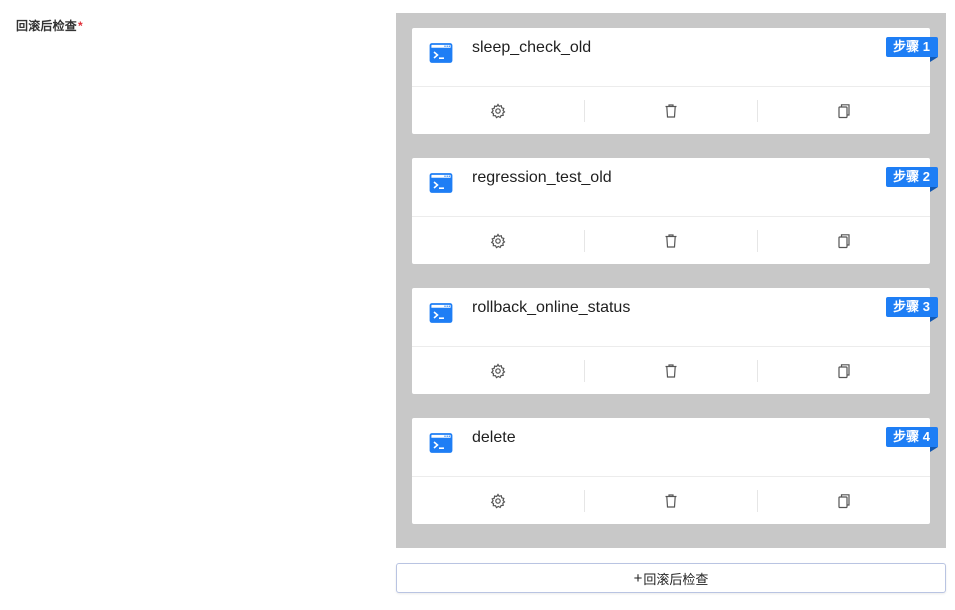 The width and height of the screenshot is (955, 610). I want to click on plus-icon: +, so click(638, 578).